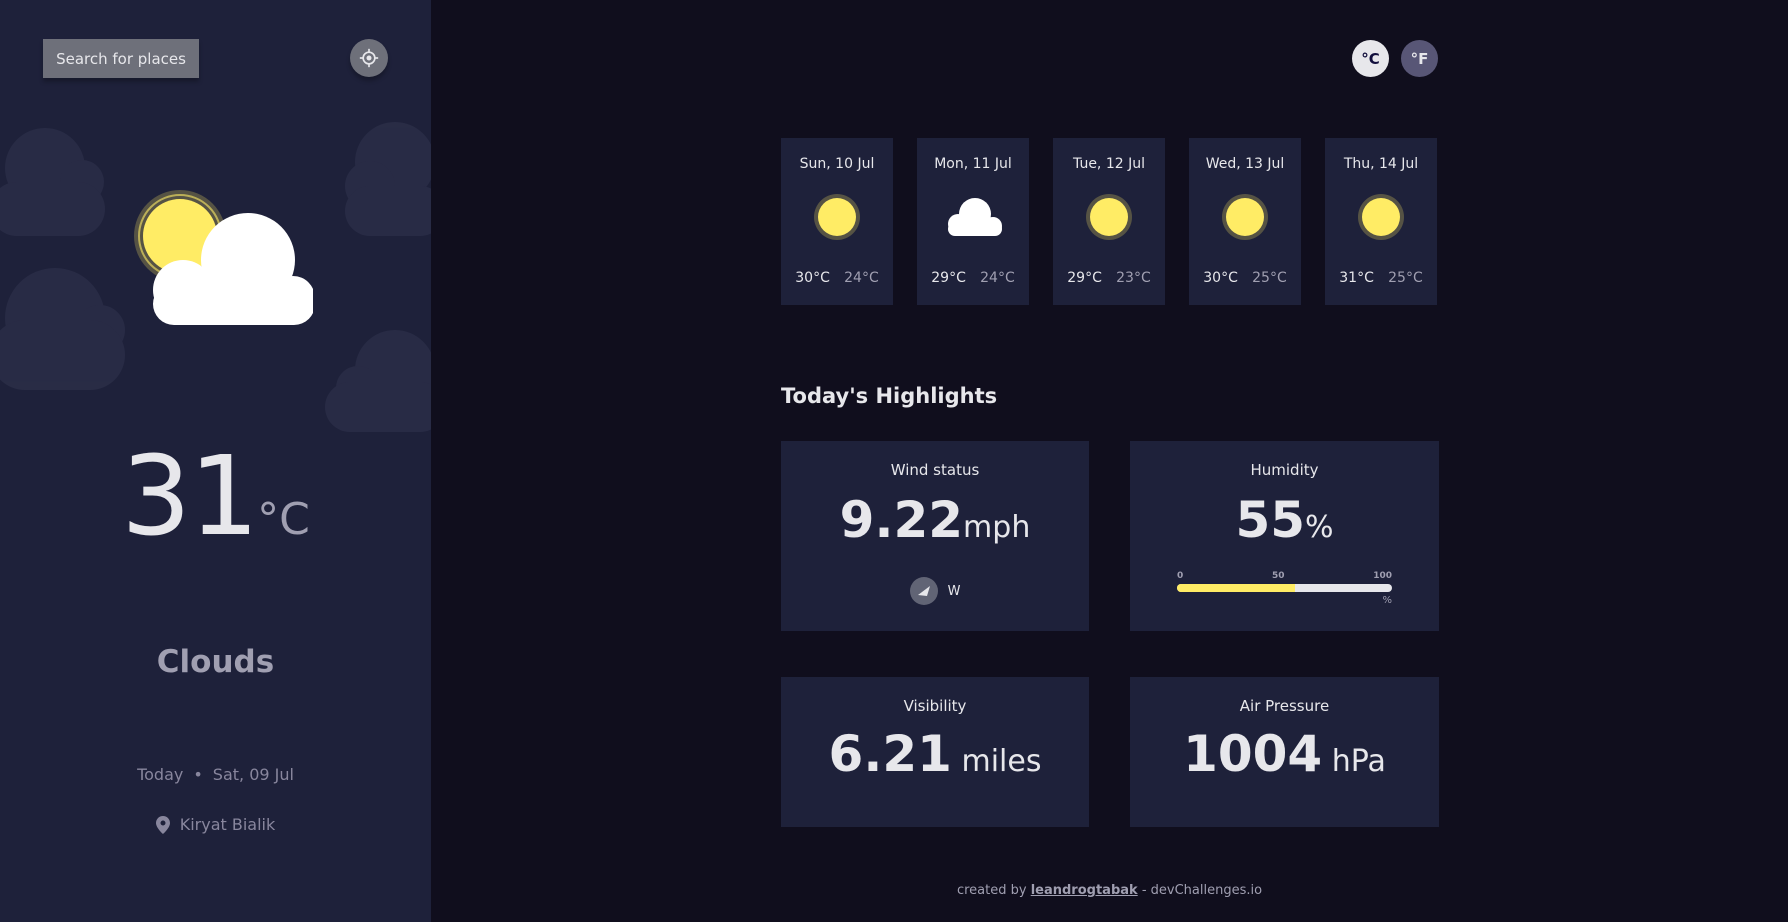 This screenshot has height=922, width=1788. I want to click on pressure-value: 1004, so click(1253, 754).